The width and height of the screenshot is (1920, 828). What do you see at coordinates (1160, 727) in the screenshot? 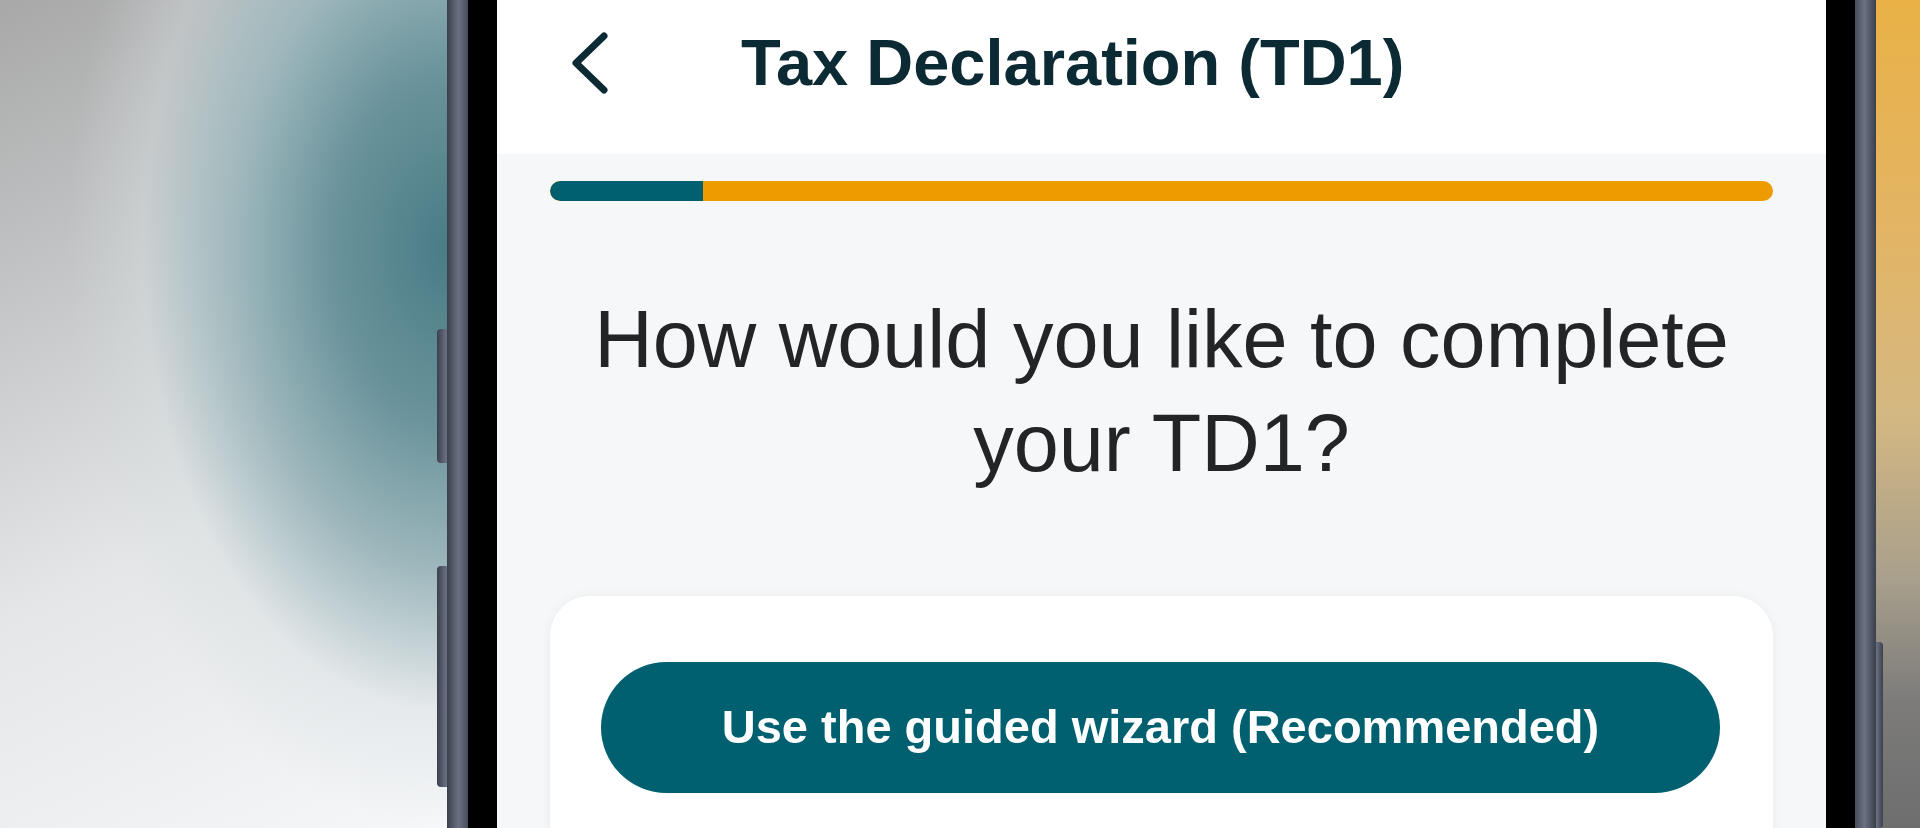
I see `wizard-button: Use the guided wizard (Recommended)` at bounding box center [1160, 727].